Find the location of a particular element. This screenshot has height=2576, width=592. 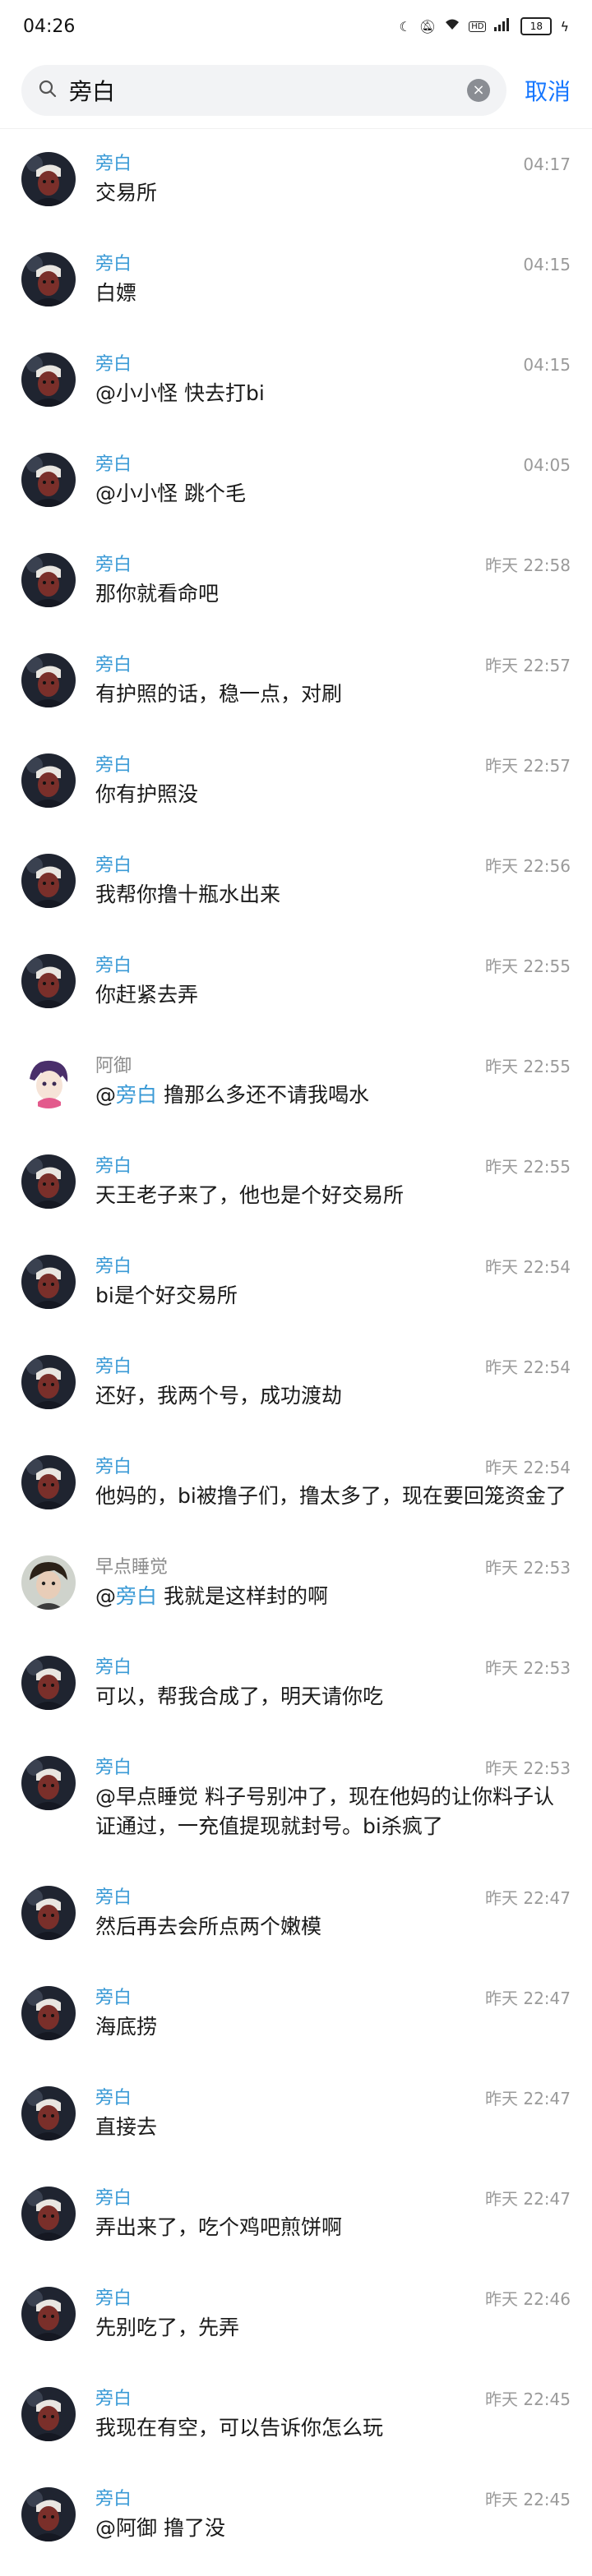

message-result-item: 旁白 那你就看命吧 昨天 22:58 is located at coordinates (296, 591).